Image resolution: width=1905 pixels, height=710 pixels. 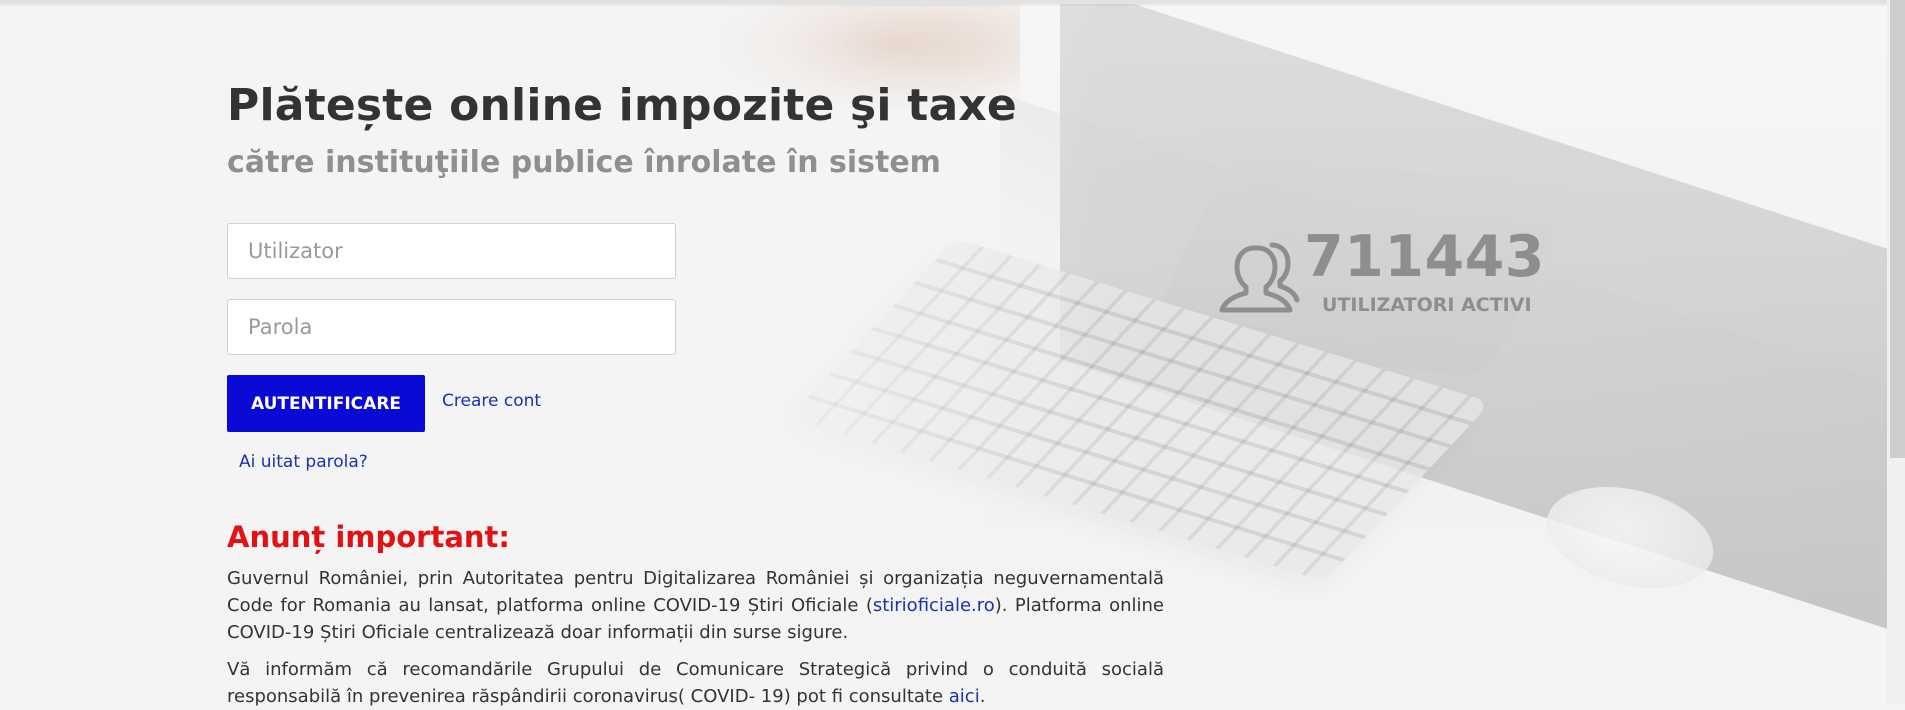 I want to click on page-title: Plătește online impozite şi taxe, so click(x=622, y=105).